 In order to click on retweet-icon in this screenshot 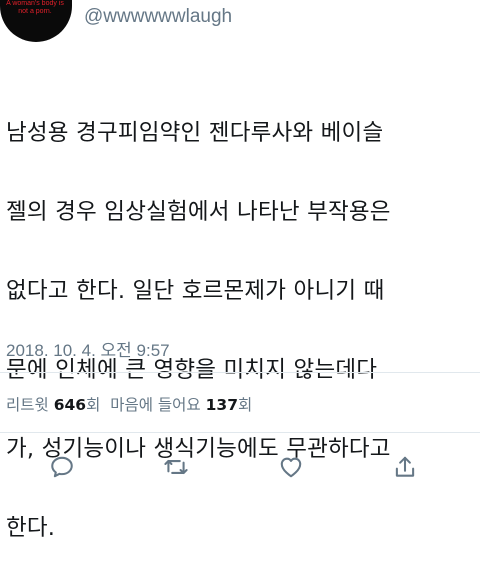, I will do `click(176, 467)`.